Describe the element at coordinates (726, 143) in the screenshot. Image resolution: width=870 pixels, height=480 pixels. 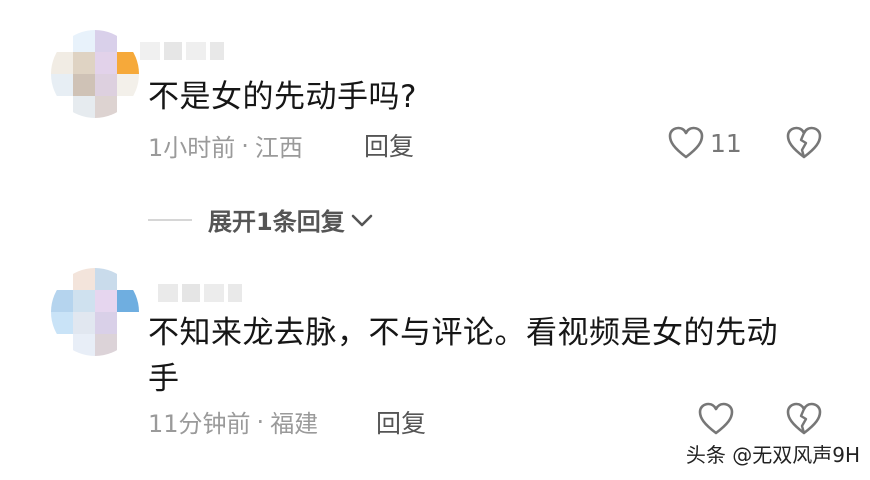
I see `like-count: 11` at that location.